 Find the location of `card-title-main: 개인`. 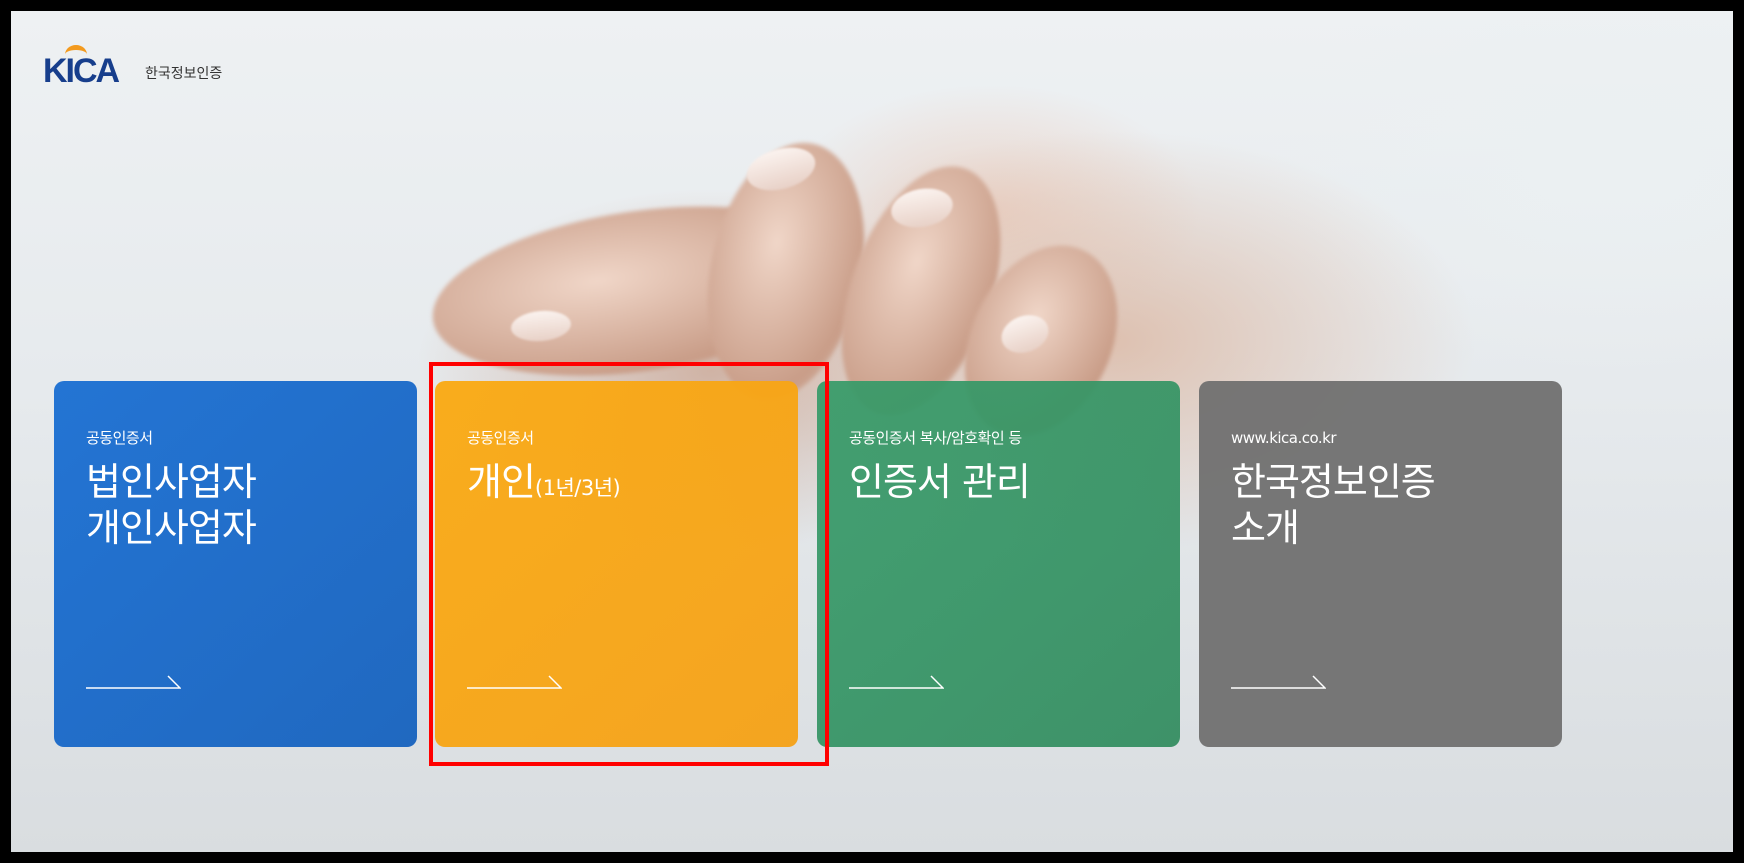

card-title-main: 개인 is located at coordinates (501, 482).